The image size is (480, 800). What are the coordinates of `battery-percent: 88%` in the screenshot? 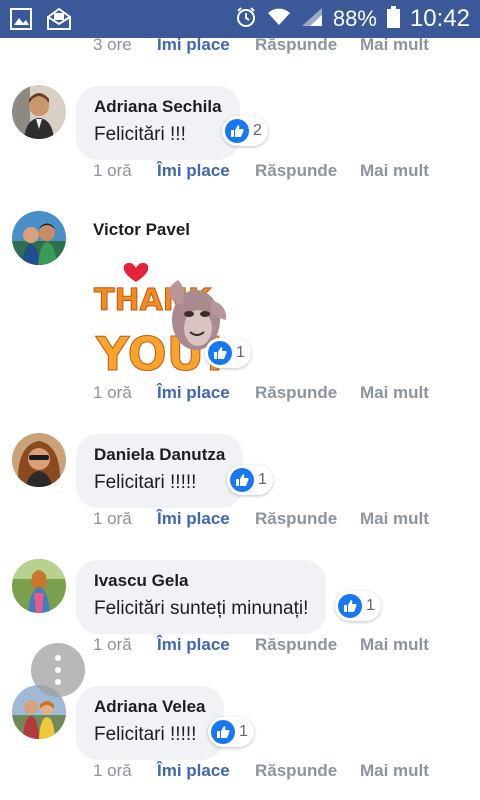 It's located at (354, 18).